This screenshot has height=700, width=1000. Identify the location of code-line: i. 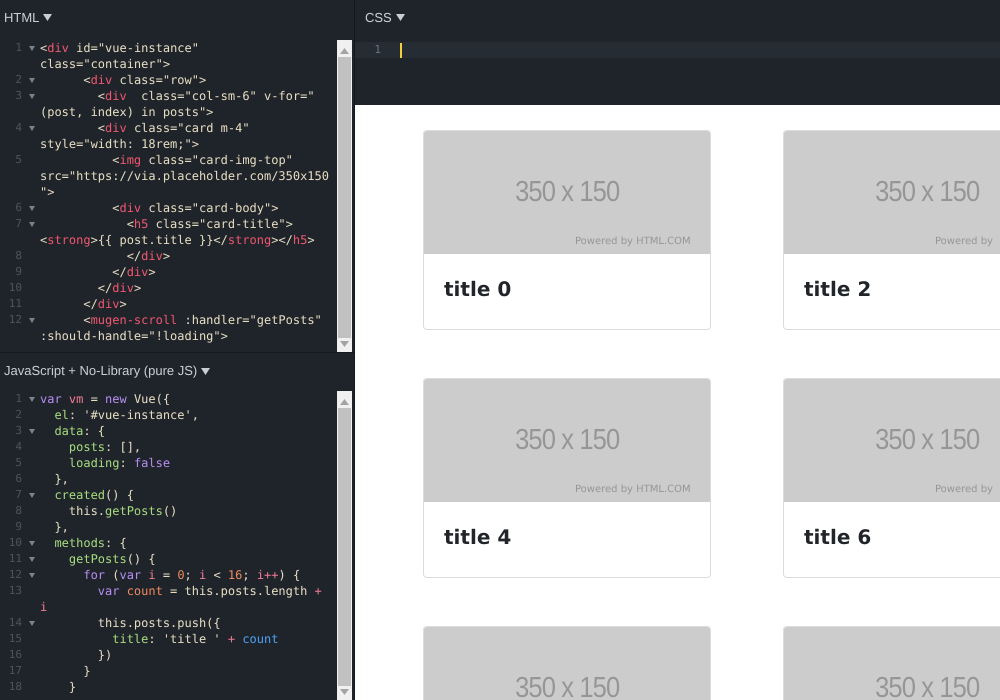
(44, 607).